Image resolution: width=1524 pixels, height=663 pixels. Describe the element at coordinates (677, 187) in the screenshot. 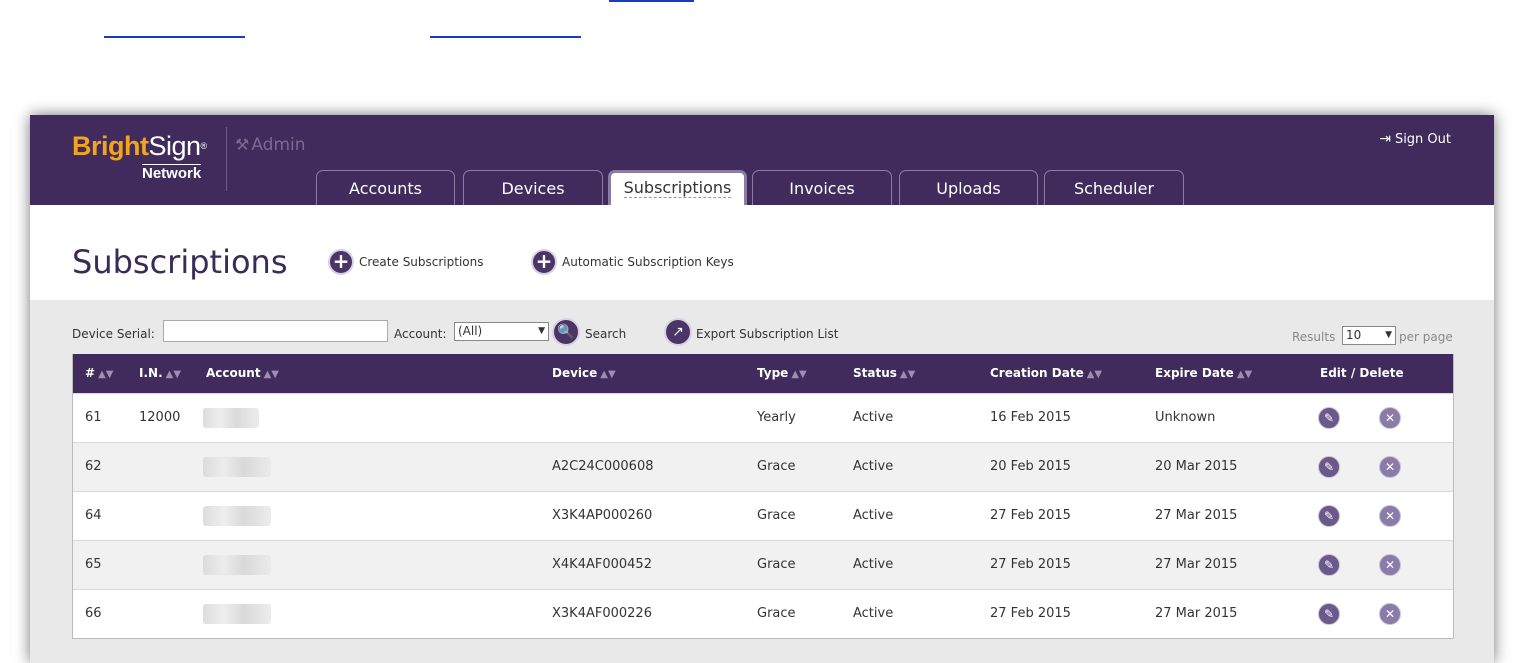

I see `tab-subscriptions: Subscriptions` at that location.